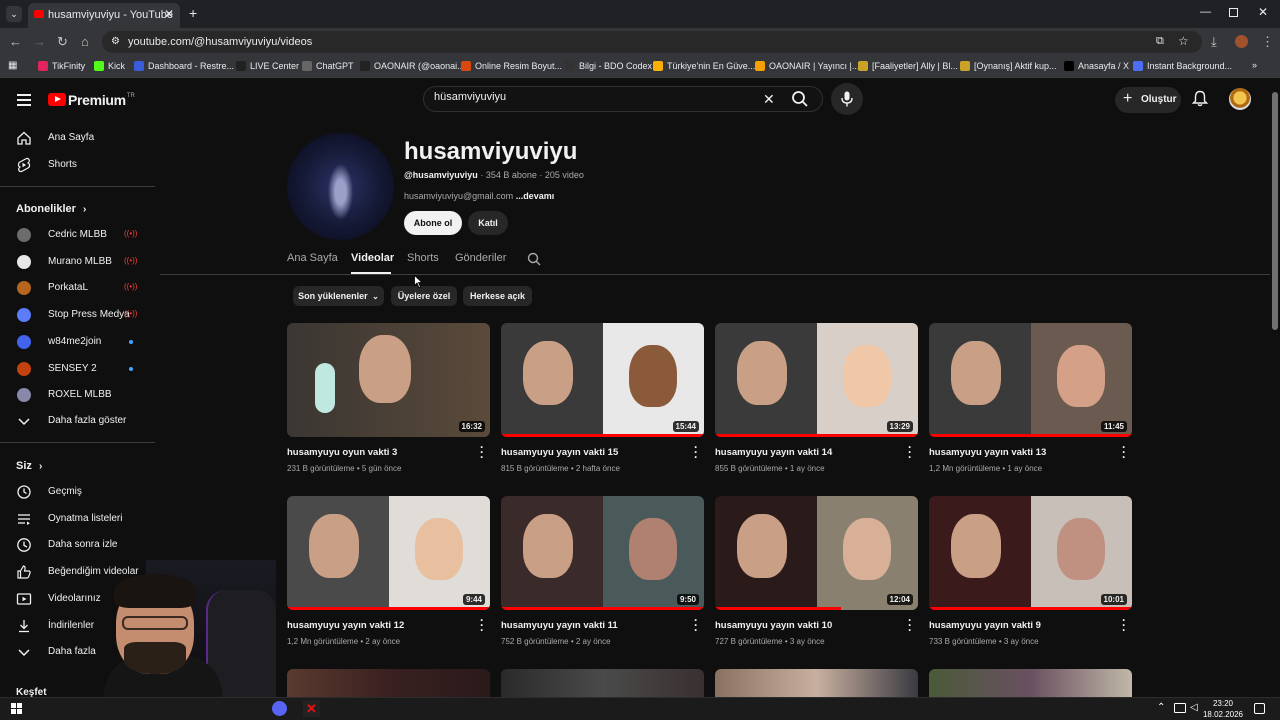  What do you see at coordinates (559, 625) in the screenshot?
I see `video-title: husamyuyu yayın vakti 11` at bounding box center [559, 625].